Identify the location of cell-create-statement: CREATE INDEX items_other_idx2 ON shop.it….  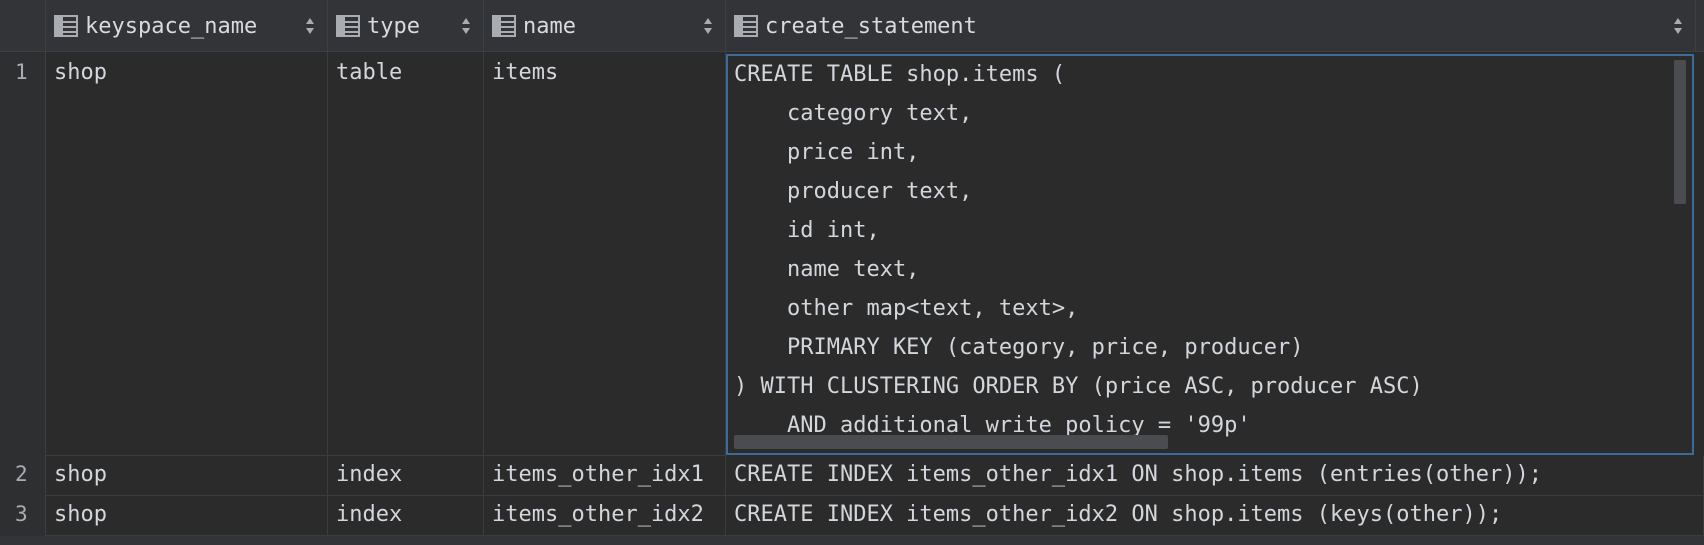
(1215, 516).